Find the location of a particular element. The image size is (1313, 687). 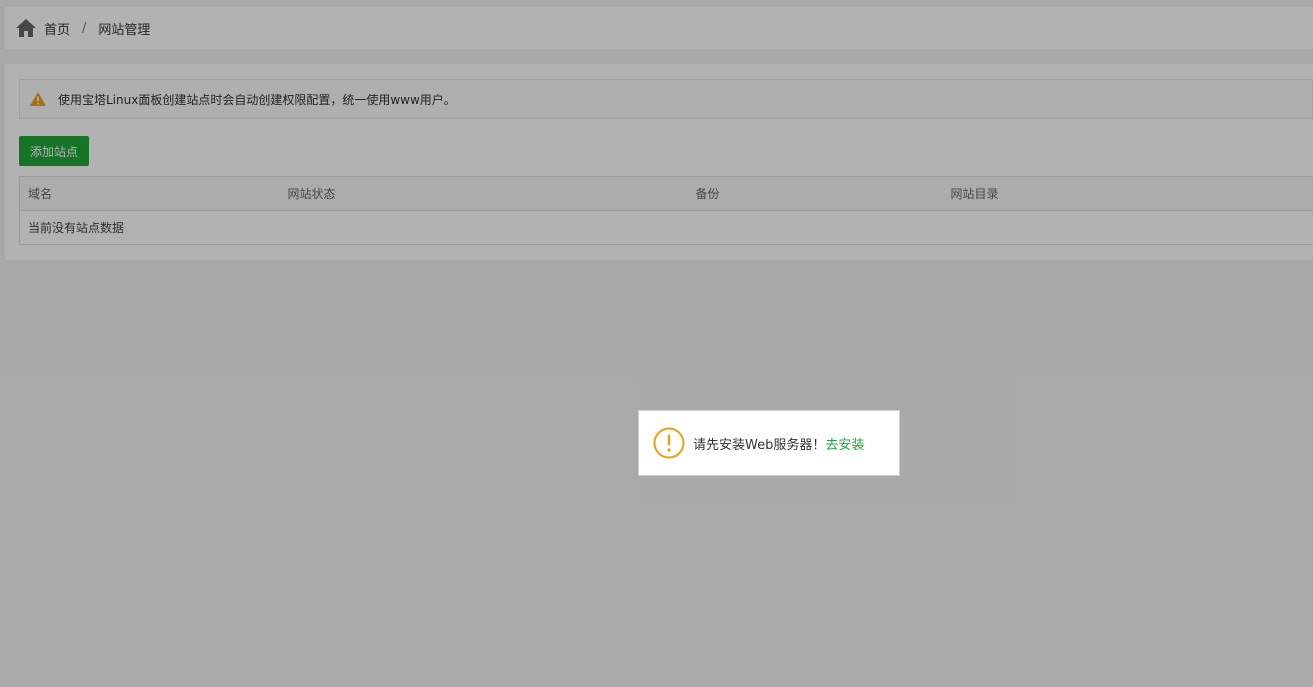

dialog-message: 请先安装Web服务器！ is located at coordinates (759, 445).